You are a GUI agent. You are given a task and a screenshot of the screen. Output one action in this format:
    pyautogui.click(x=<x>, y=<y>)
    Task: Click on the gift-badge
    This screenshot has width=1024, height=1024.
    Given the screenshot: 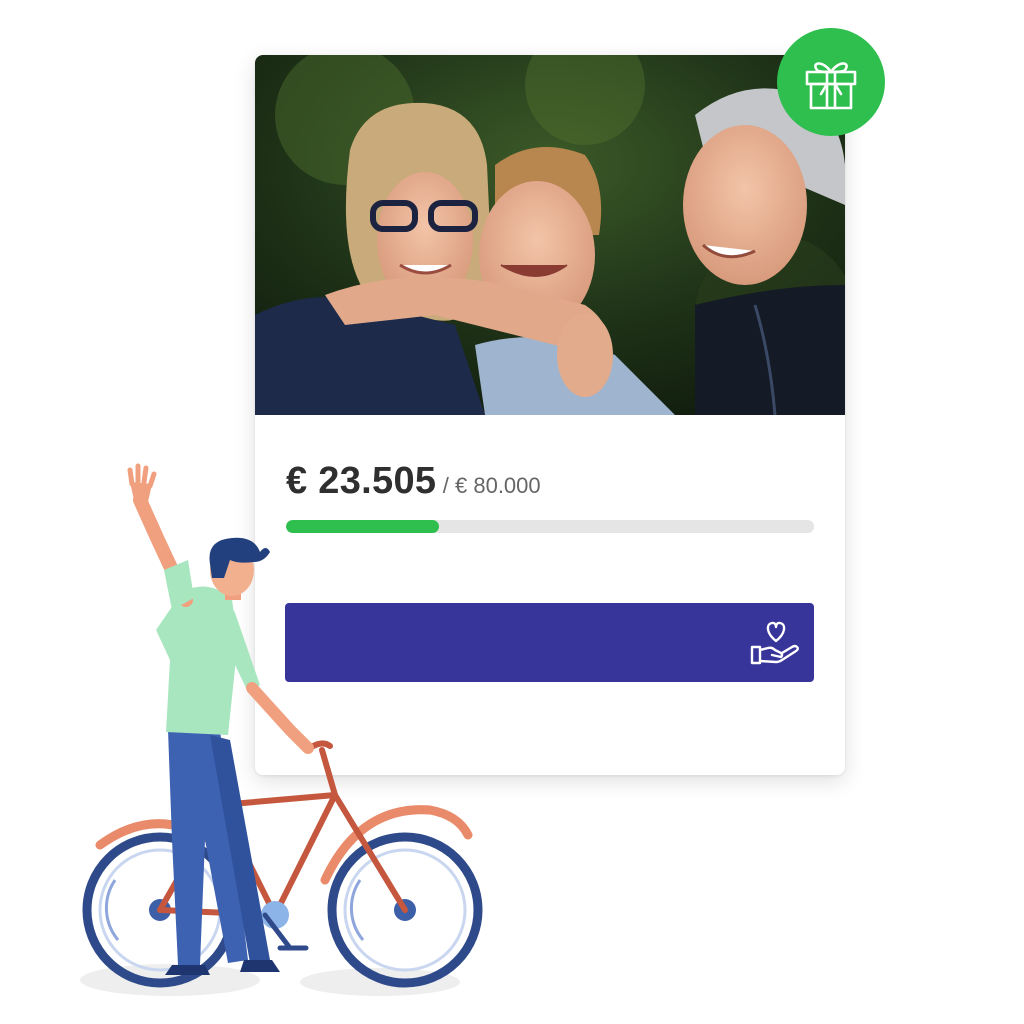 What is the action you would take?
    pyautogui.click(x=831, y=82)
    